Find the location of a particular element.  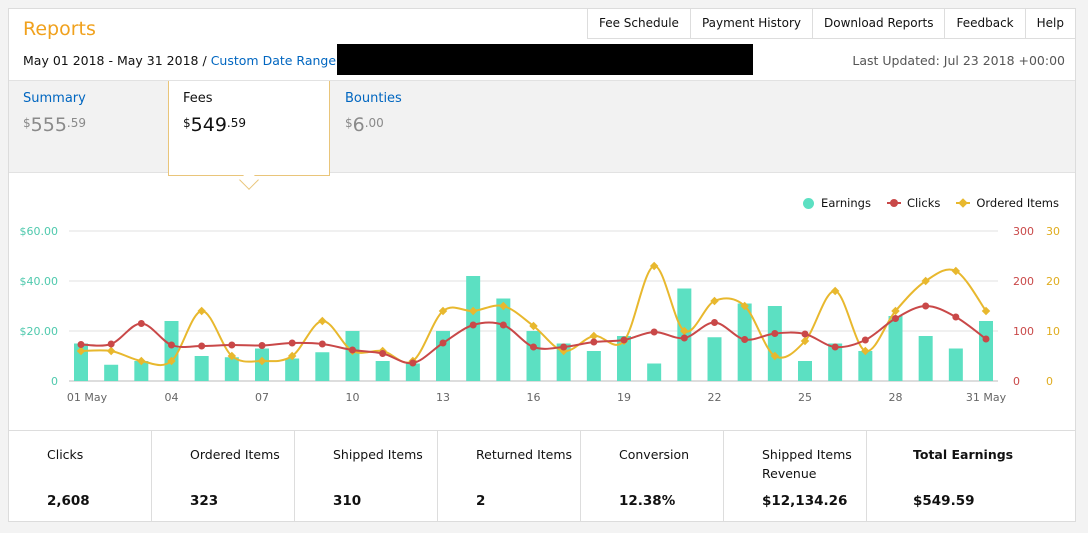

tab-bounties: Bounties $6.00 is located at coordinates (406, 127).